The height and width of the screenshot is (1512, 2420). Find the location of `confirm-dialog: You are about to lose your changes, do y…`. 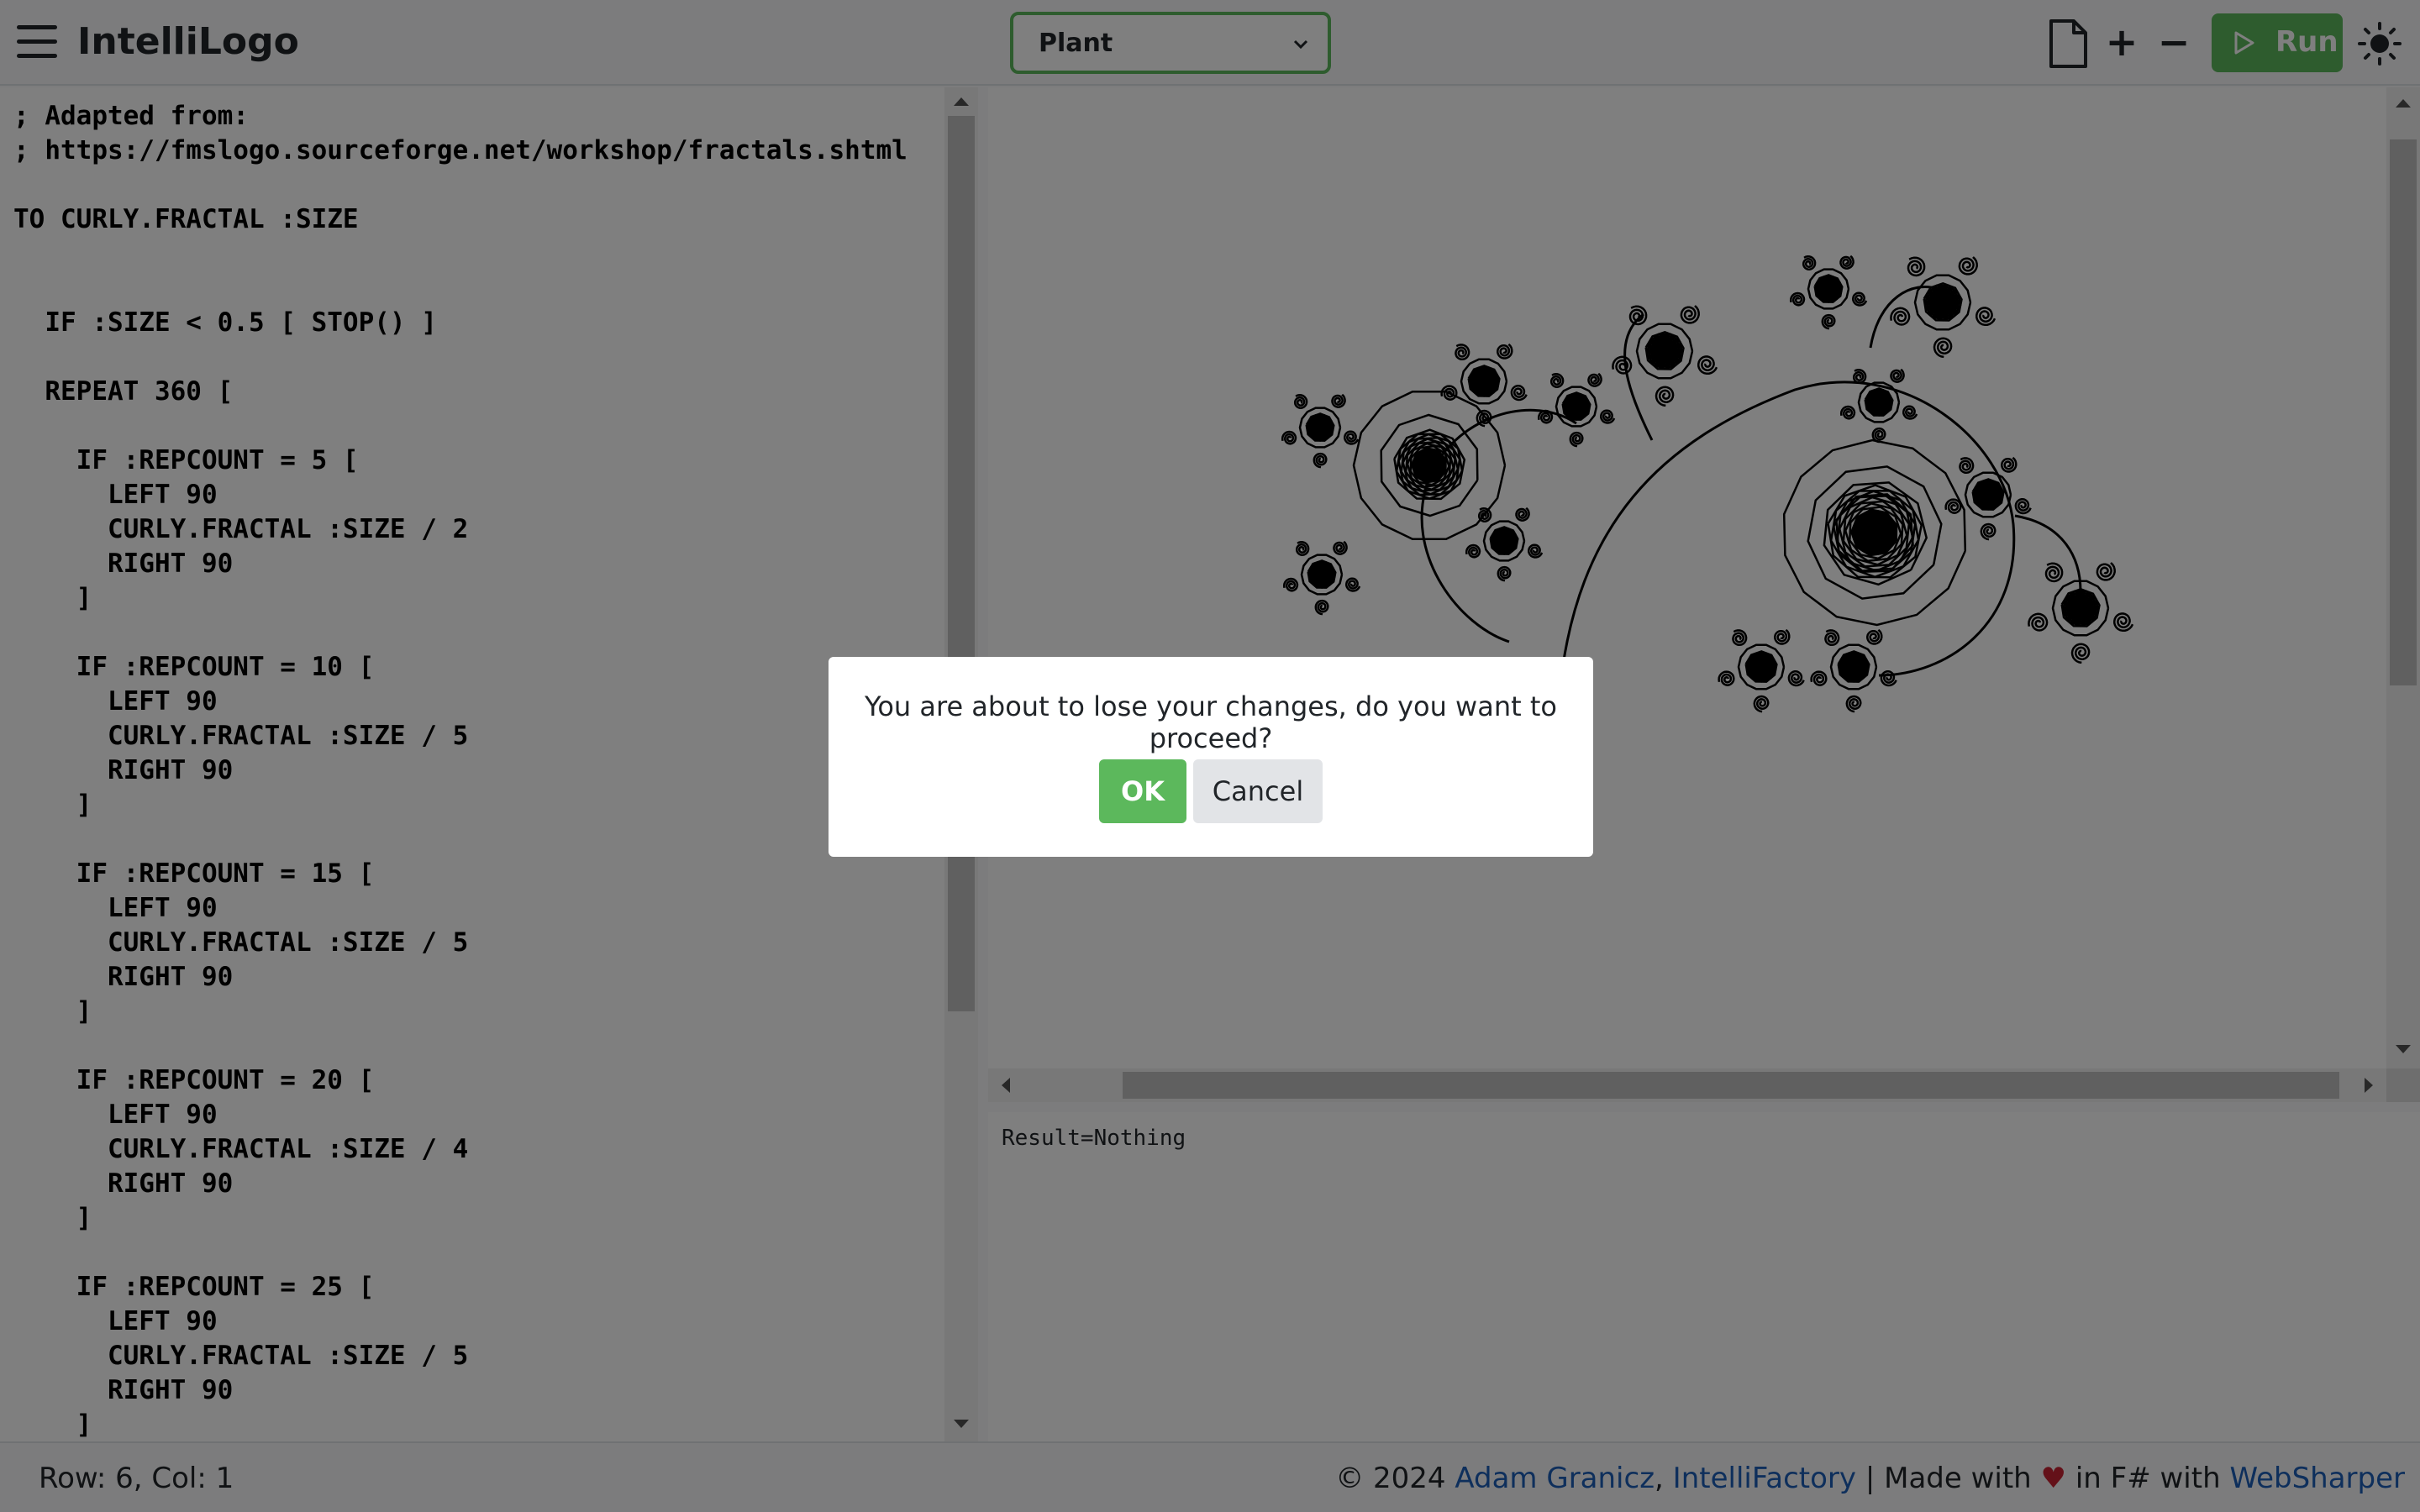

confirm-dialog: You are about to lose your changes, do y… is located at coordinates (1211, 757).